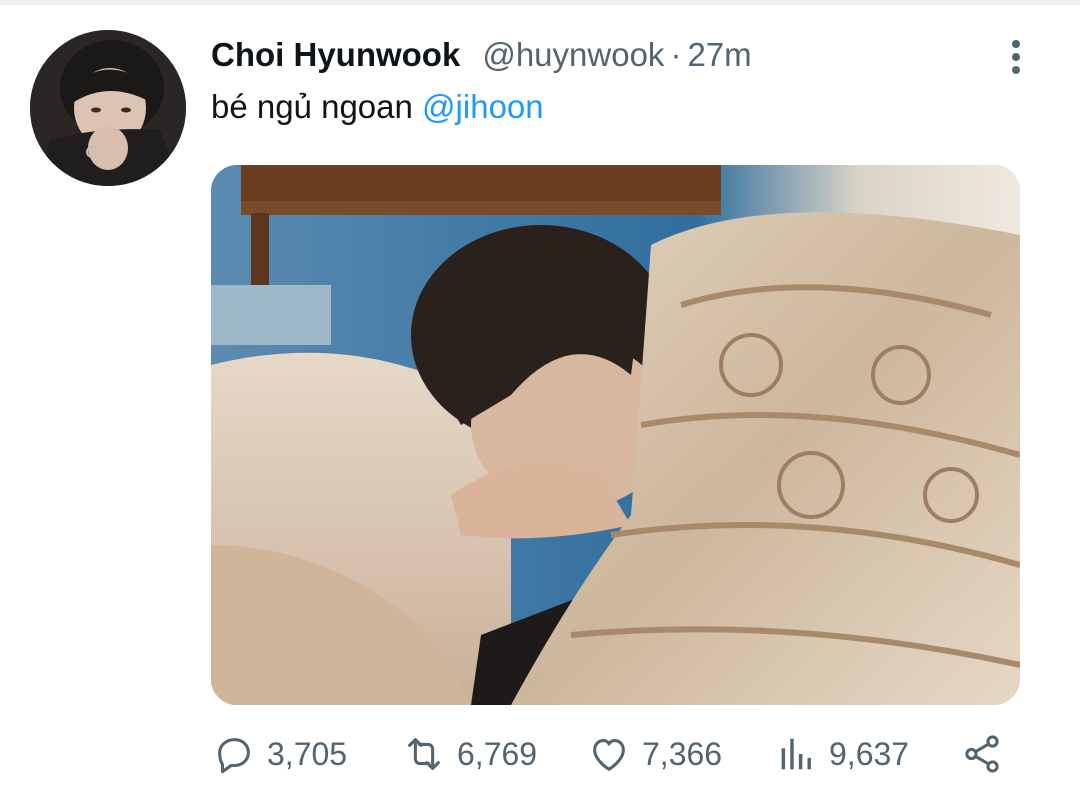 This screenshot has width=1080, height=797. What do you see at coordinates (796, 754) in the screenshot?
I see `views-chart-icon` at bounding box center [796, 754].